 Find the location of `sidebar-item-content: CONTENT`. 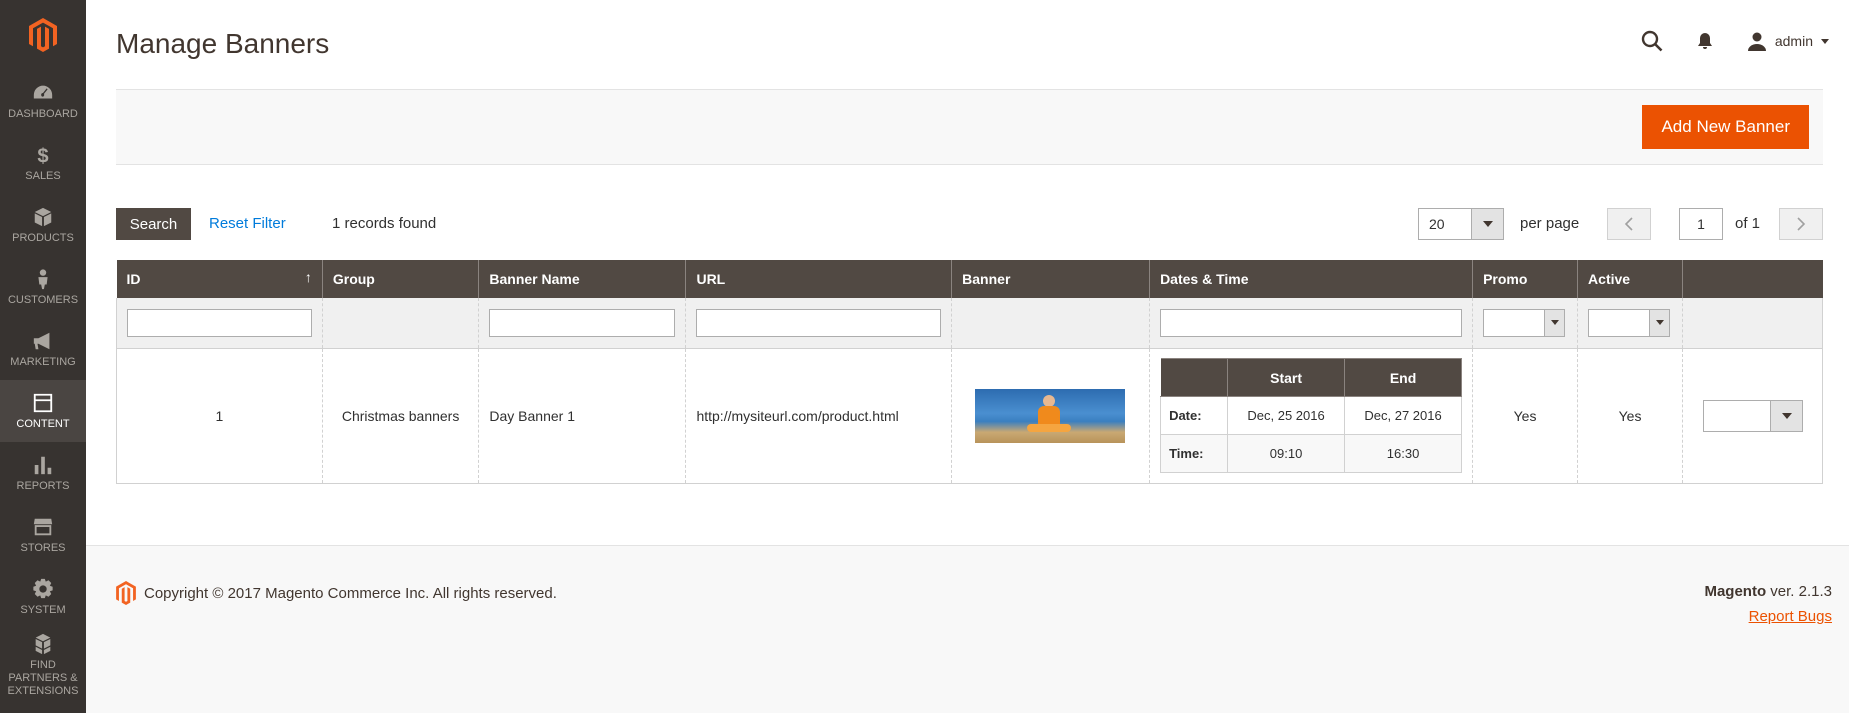

sidebar-item-content: CONTENT is located at coordinates (43, 411).